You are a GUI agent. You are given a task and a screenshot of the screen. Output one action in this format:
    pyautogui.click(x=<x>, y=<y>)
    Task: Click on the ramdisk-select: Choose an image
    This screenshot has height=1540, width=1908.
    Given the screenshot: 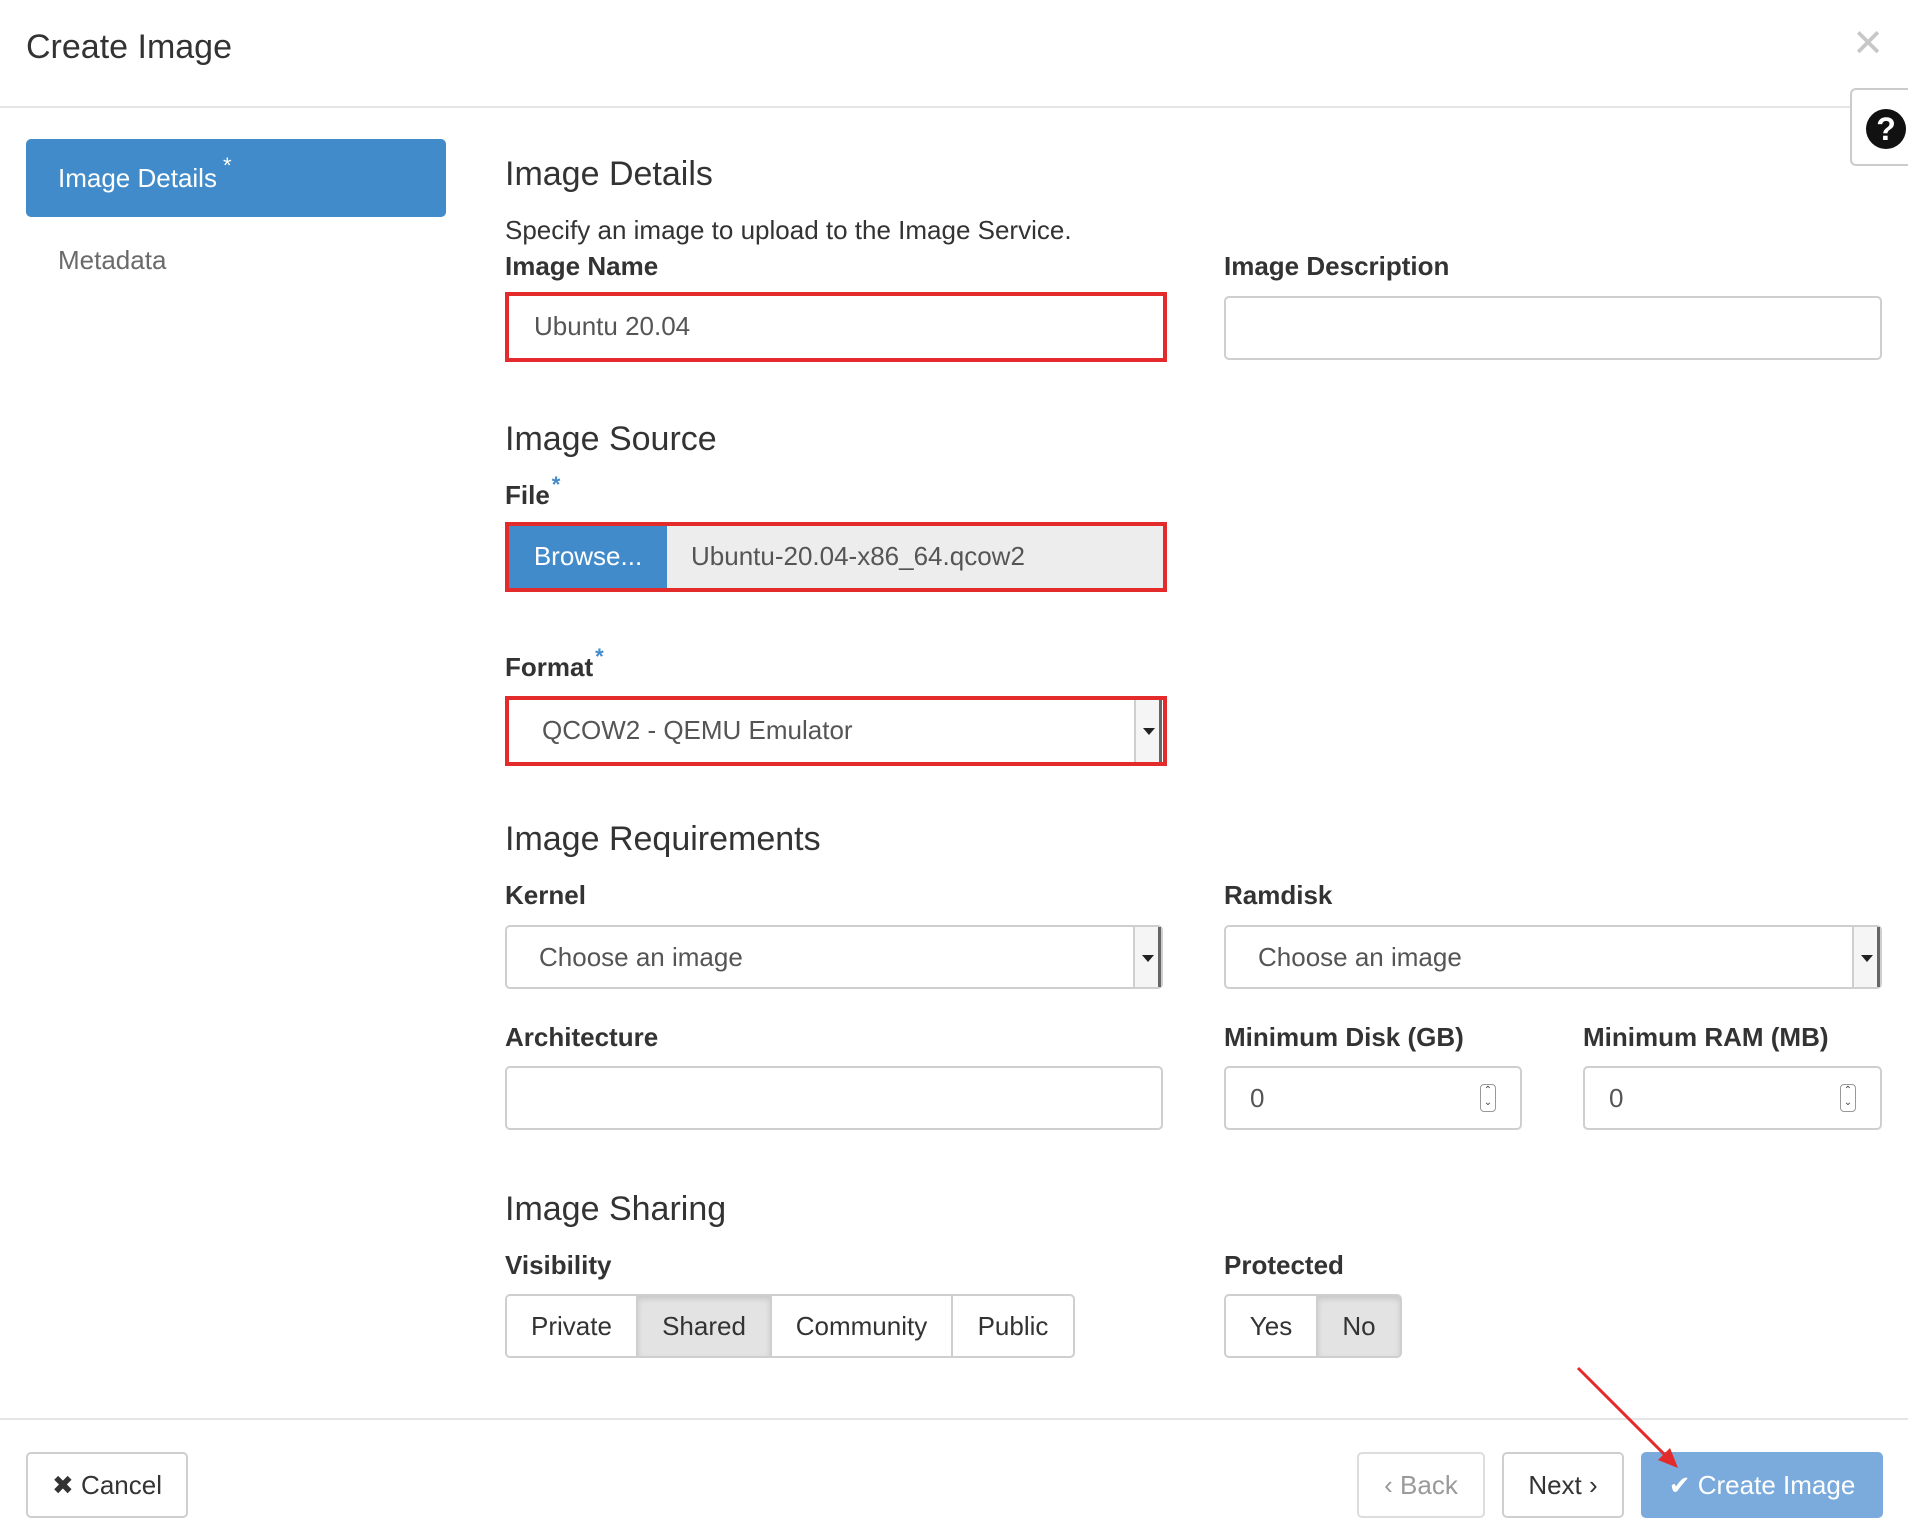 What is the action you would take?
    pyautogui.click(x=1553, y=957)
    